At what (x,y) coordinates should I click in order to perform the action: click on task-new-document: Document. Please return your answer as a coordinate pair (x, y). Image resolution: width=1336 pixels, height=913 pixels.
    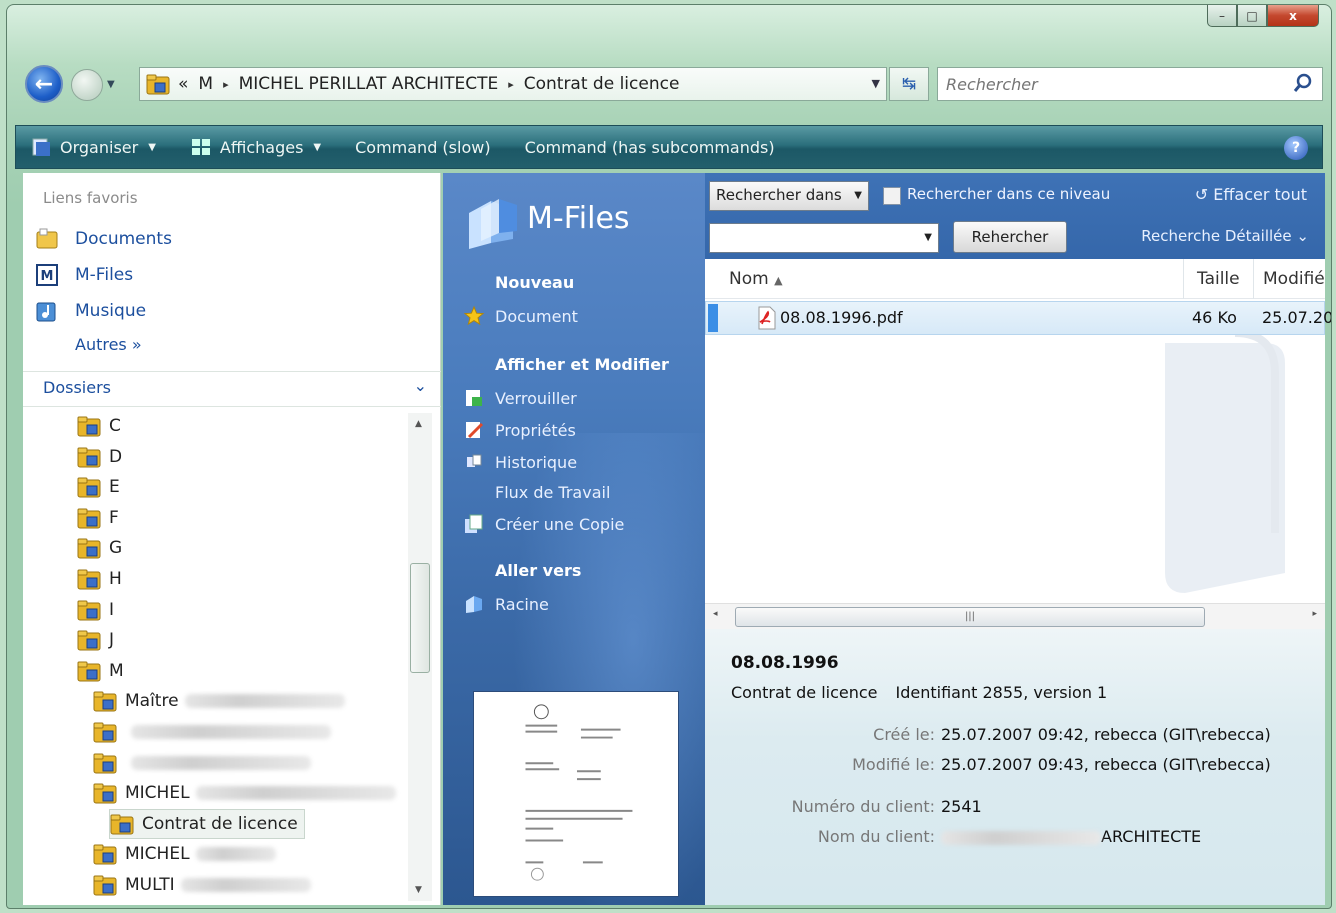
    Looking at the image, I should click on (520, 316).